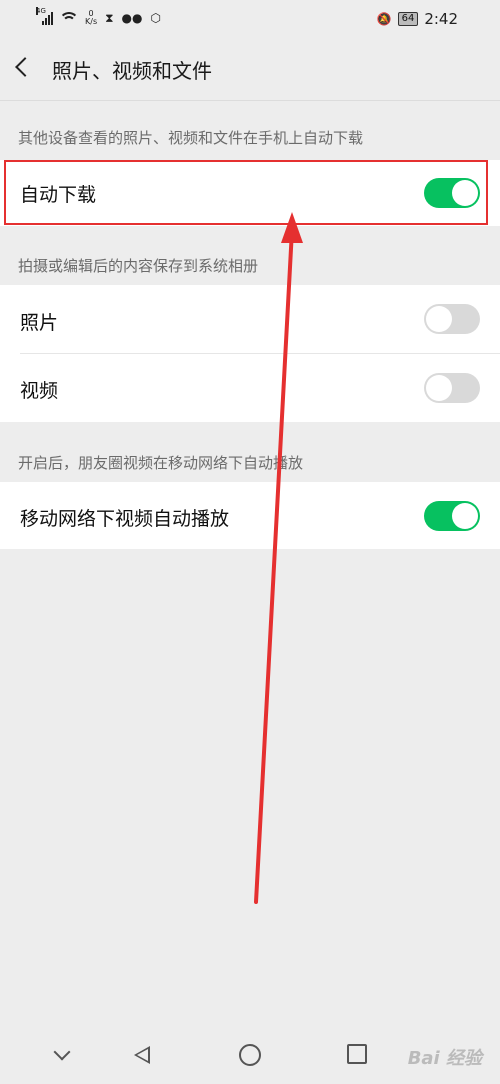  Describe the element at coordinates (62, 1052) in the screenshot. I see `hide-nav-chevron-icon` at that location.